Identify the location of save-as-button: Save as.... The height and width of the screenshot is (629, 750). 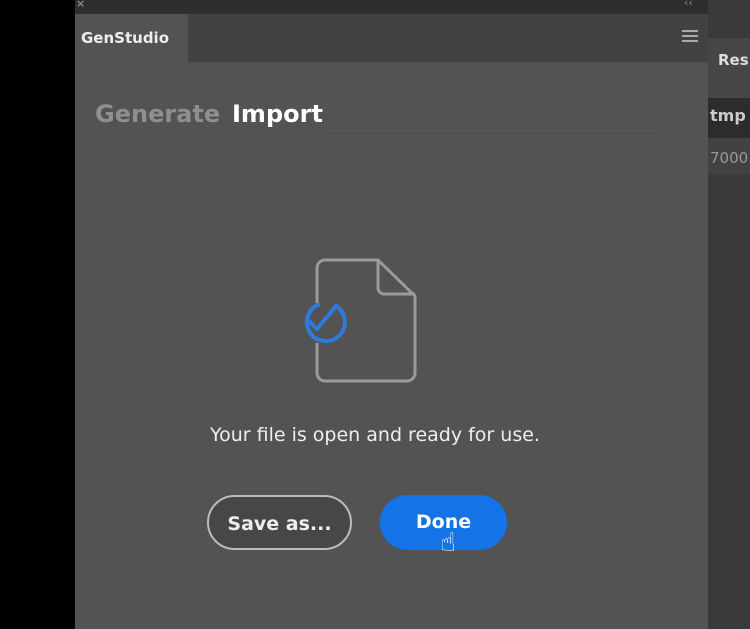
(279, 522).